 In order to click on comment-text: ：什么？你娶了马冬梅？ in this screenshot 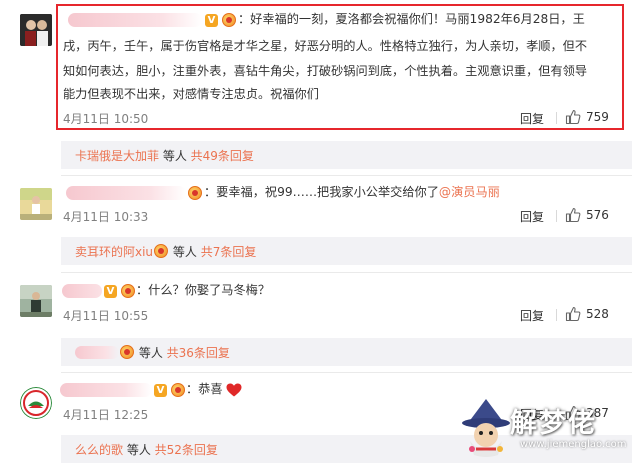, I will do `click(203, 290)`.